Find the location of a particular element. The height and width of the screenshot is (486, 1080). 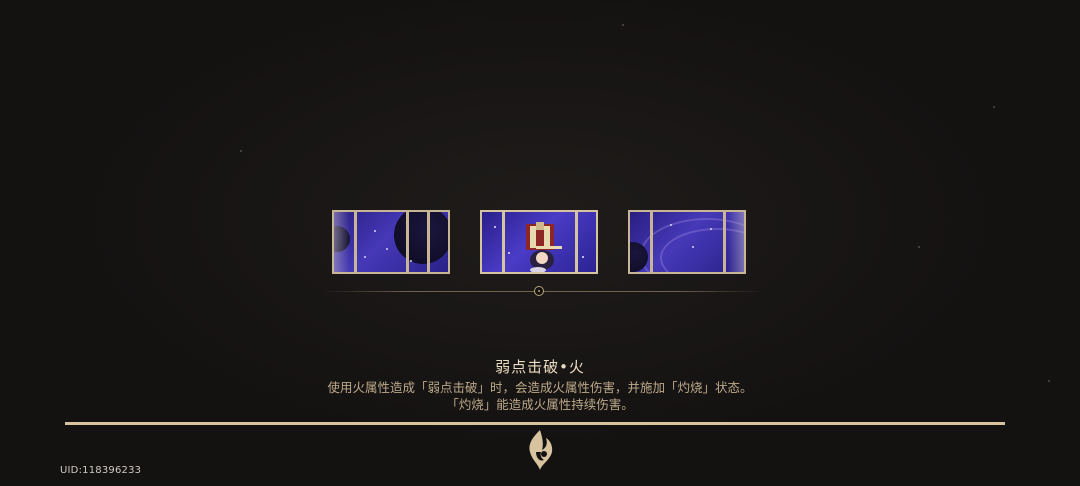

divider-ornament-icon is located at coordinates (539, 291).